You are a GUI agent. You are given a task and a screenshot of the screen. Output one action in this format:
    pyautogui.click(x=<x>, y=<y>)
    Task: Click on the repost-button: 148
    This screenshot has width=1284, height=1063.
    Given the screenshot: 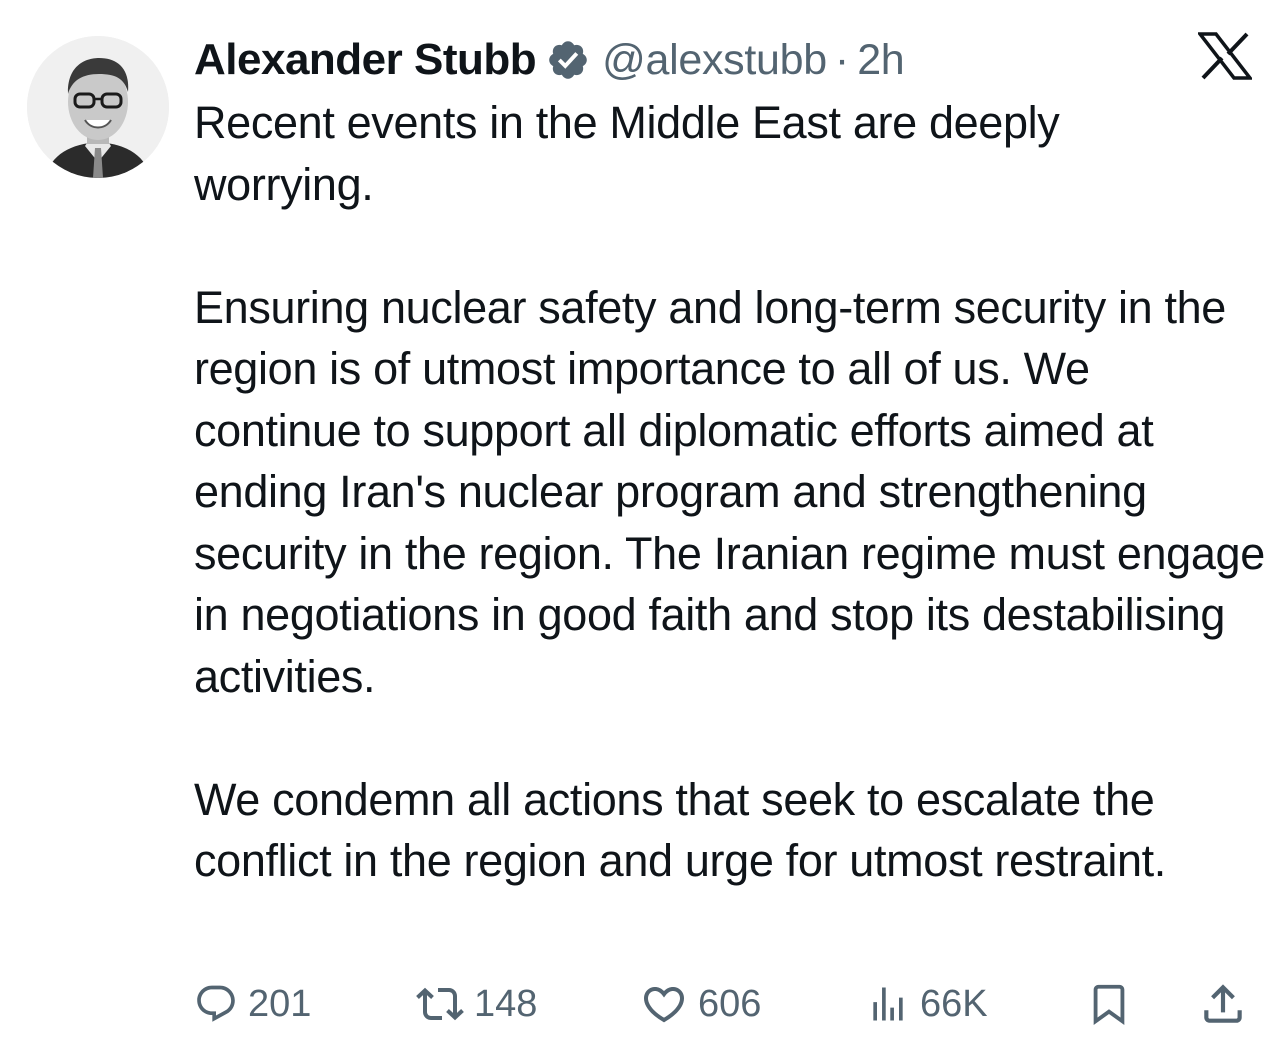 What is the action you would take?
    pyautogui.click(x=476, y=1004)
    